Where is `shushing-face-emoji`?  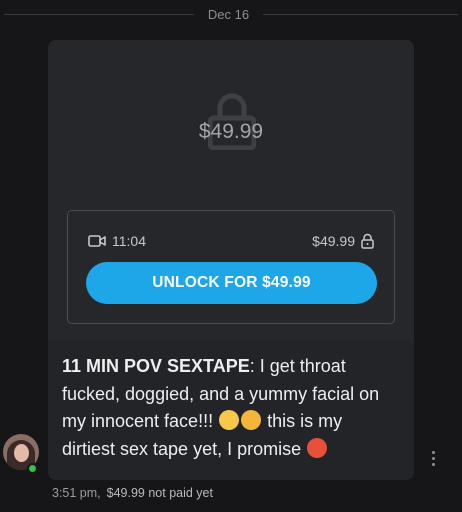
shushing-face-emoji is located at coordinates (251, 420).